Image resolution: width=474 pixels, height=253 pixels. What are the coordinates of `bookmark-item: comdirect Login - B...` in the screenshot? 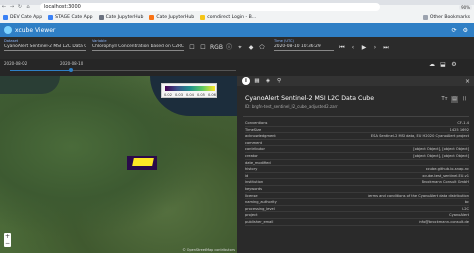 It's located at (228, 17).